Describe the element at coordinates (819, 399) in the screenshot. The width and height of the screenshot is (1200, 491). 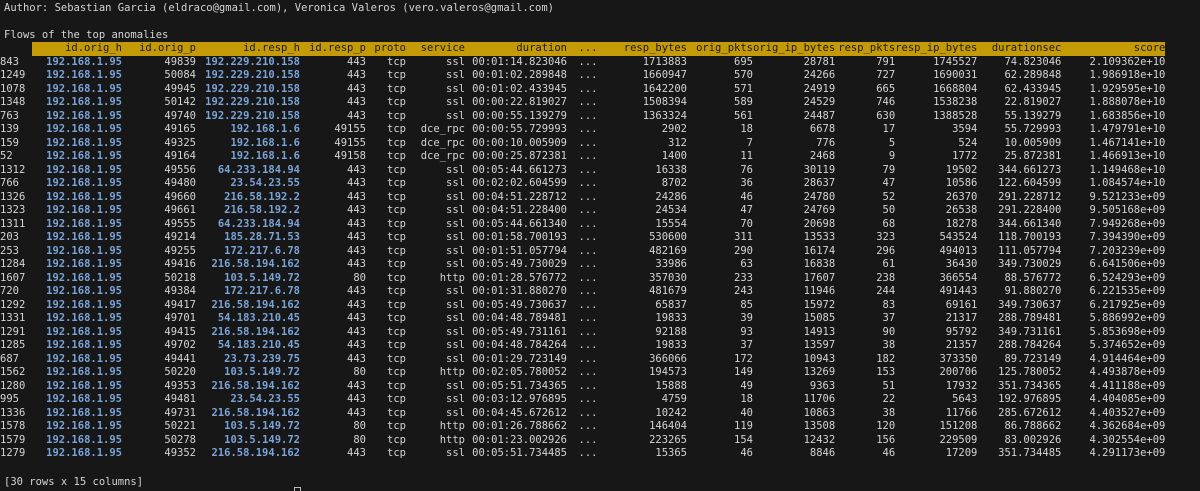
I see `cell-orig-ip-bytes: 11706` at that location.